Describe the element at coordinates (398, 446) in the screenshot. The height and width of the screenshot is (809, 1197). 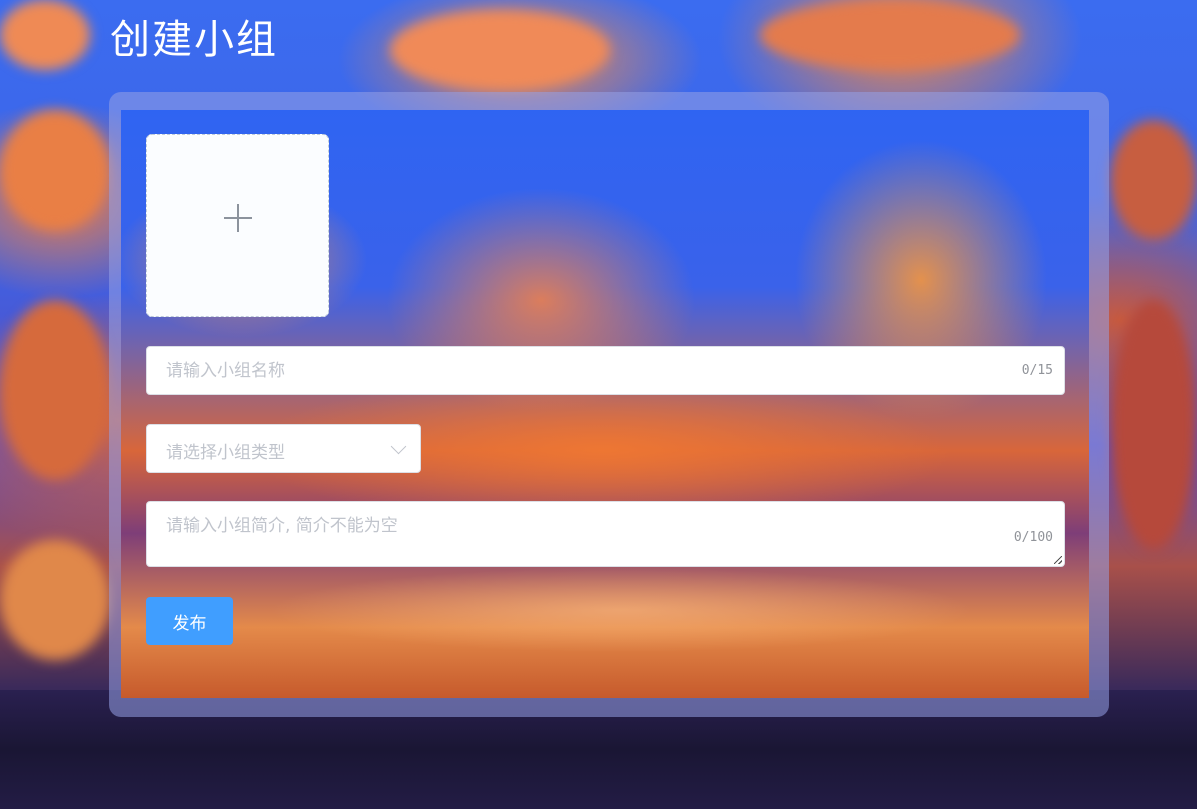
I see `chevron-down-icon` at that location.